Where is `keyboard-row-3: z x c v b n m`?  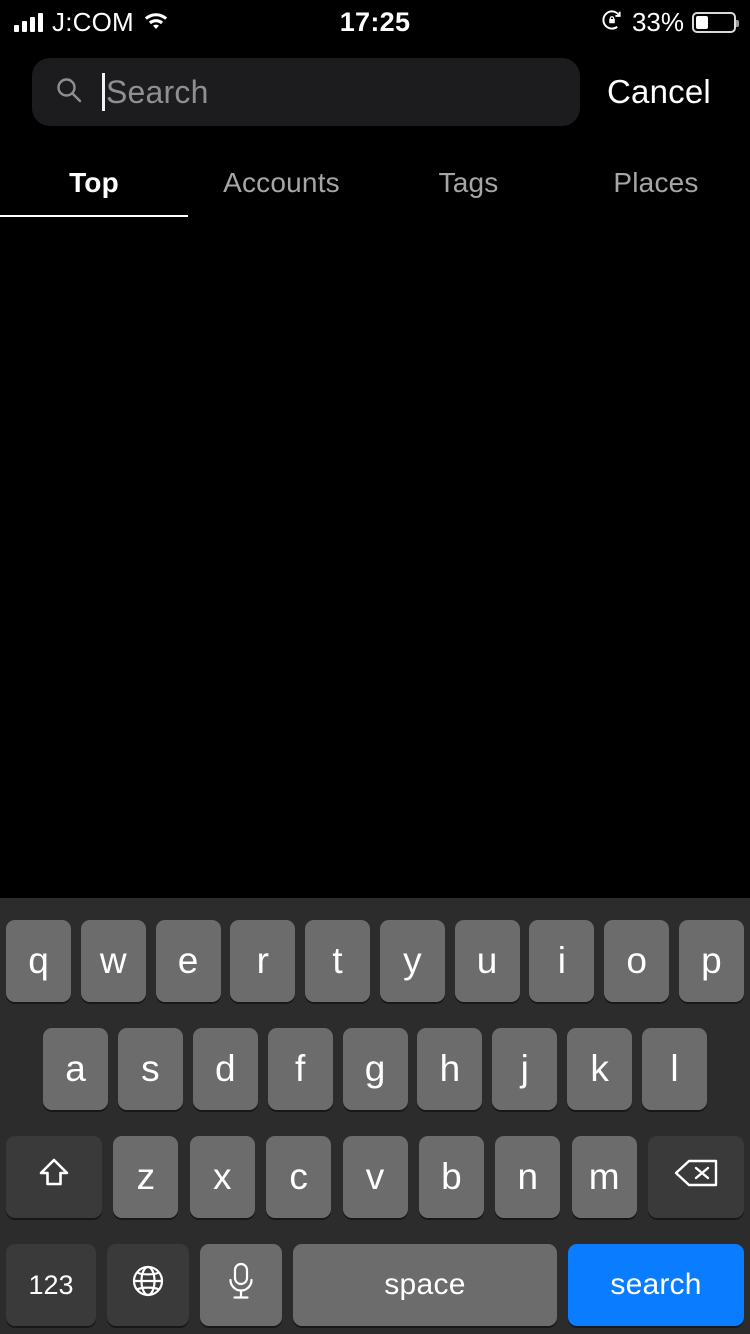
keyboard-row-3: z x c v b n m is located at coordinates (375, 1177).